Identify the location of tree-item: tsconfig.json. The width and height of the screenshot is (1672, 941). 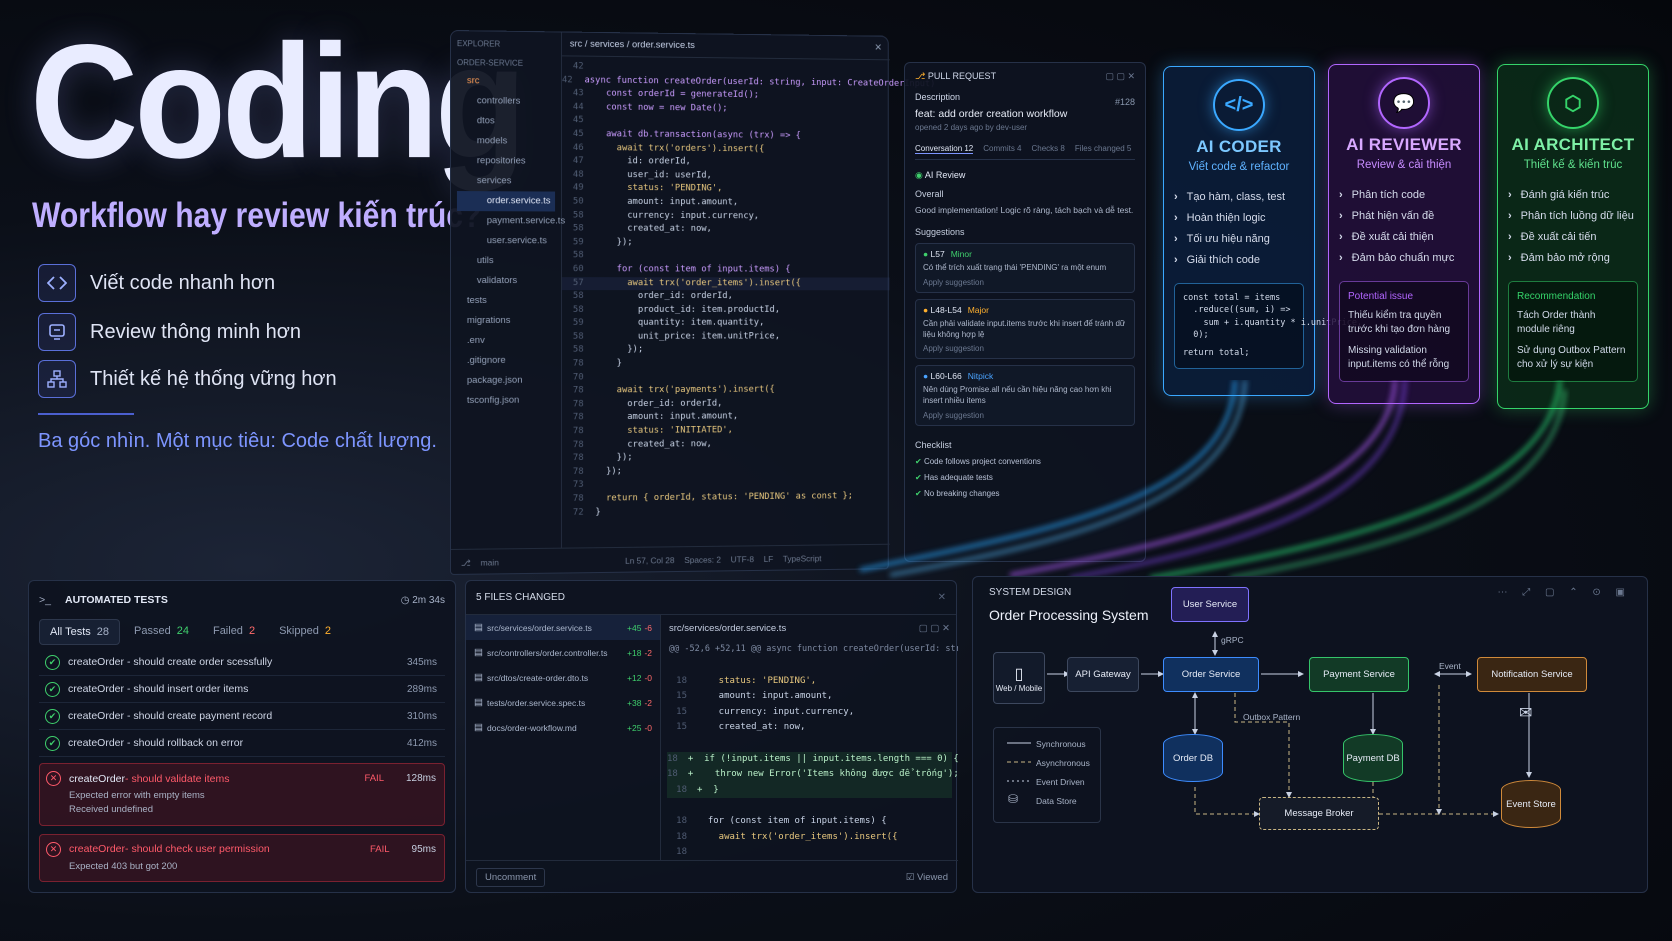
(506, 401).